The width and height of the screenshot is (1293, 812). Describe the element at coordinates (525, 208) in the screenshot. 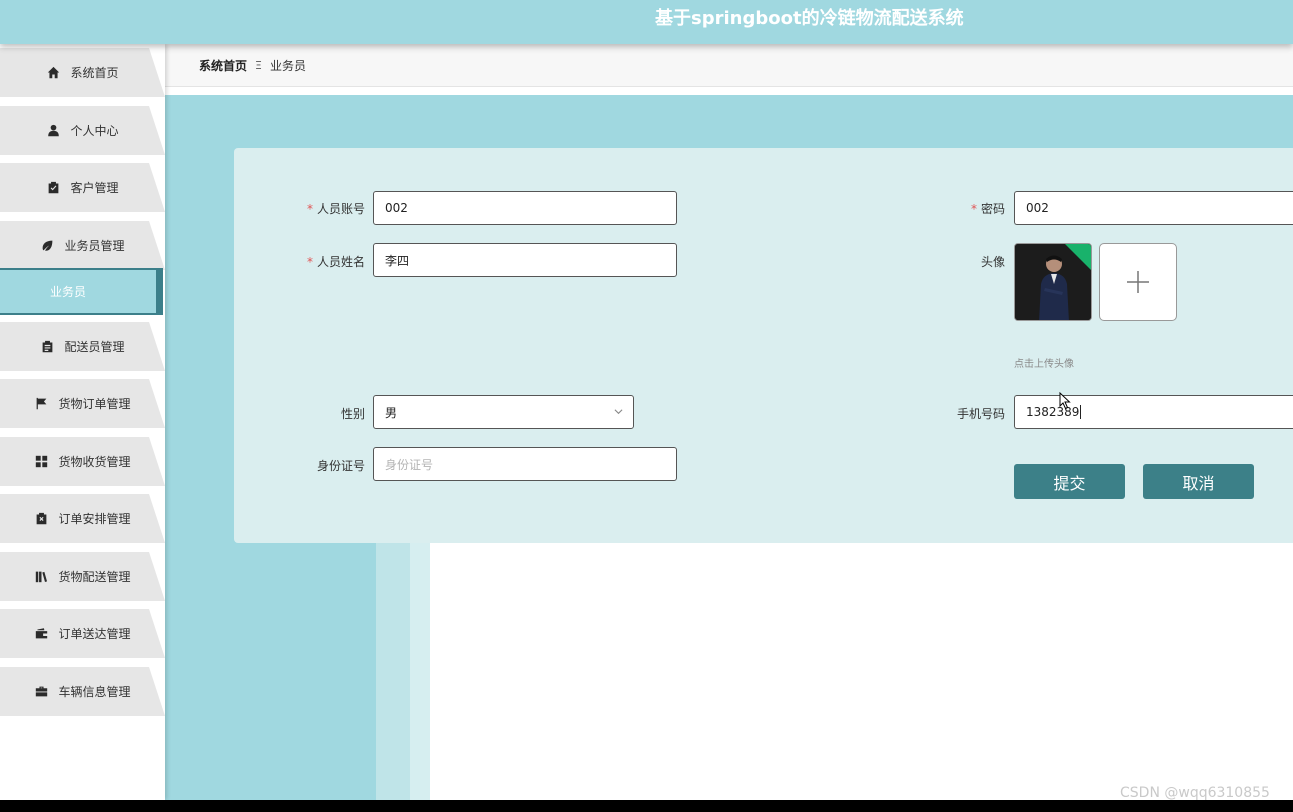

I see `account-input: 002` at that location.